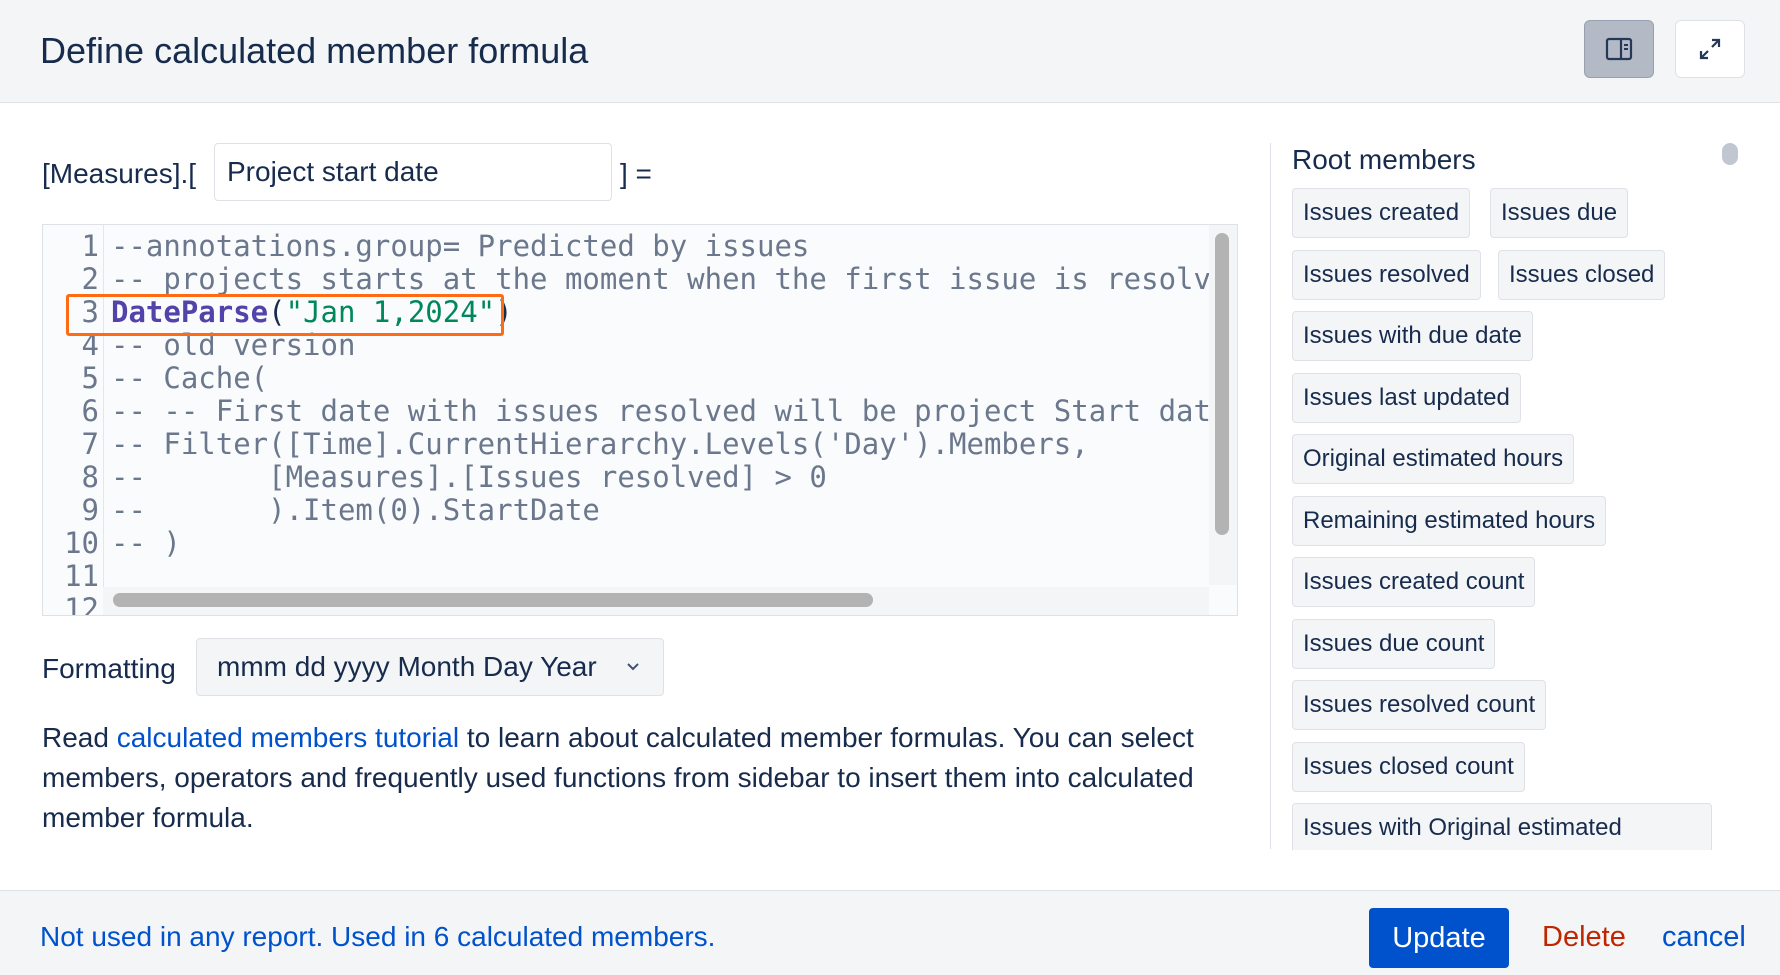 Image resolution: width=1780 pixels, height=975 pixels. I want to click on formatting-selected-value: mmm dd yyyy Month Day Year, so click(407, 666).